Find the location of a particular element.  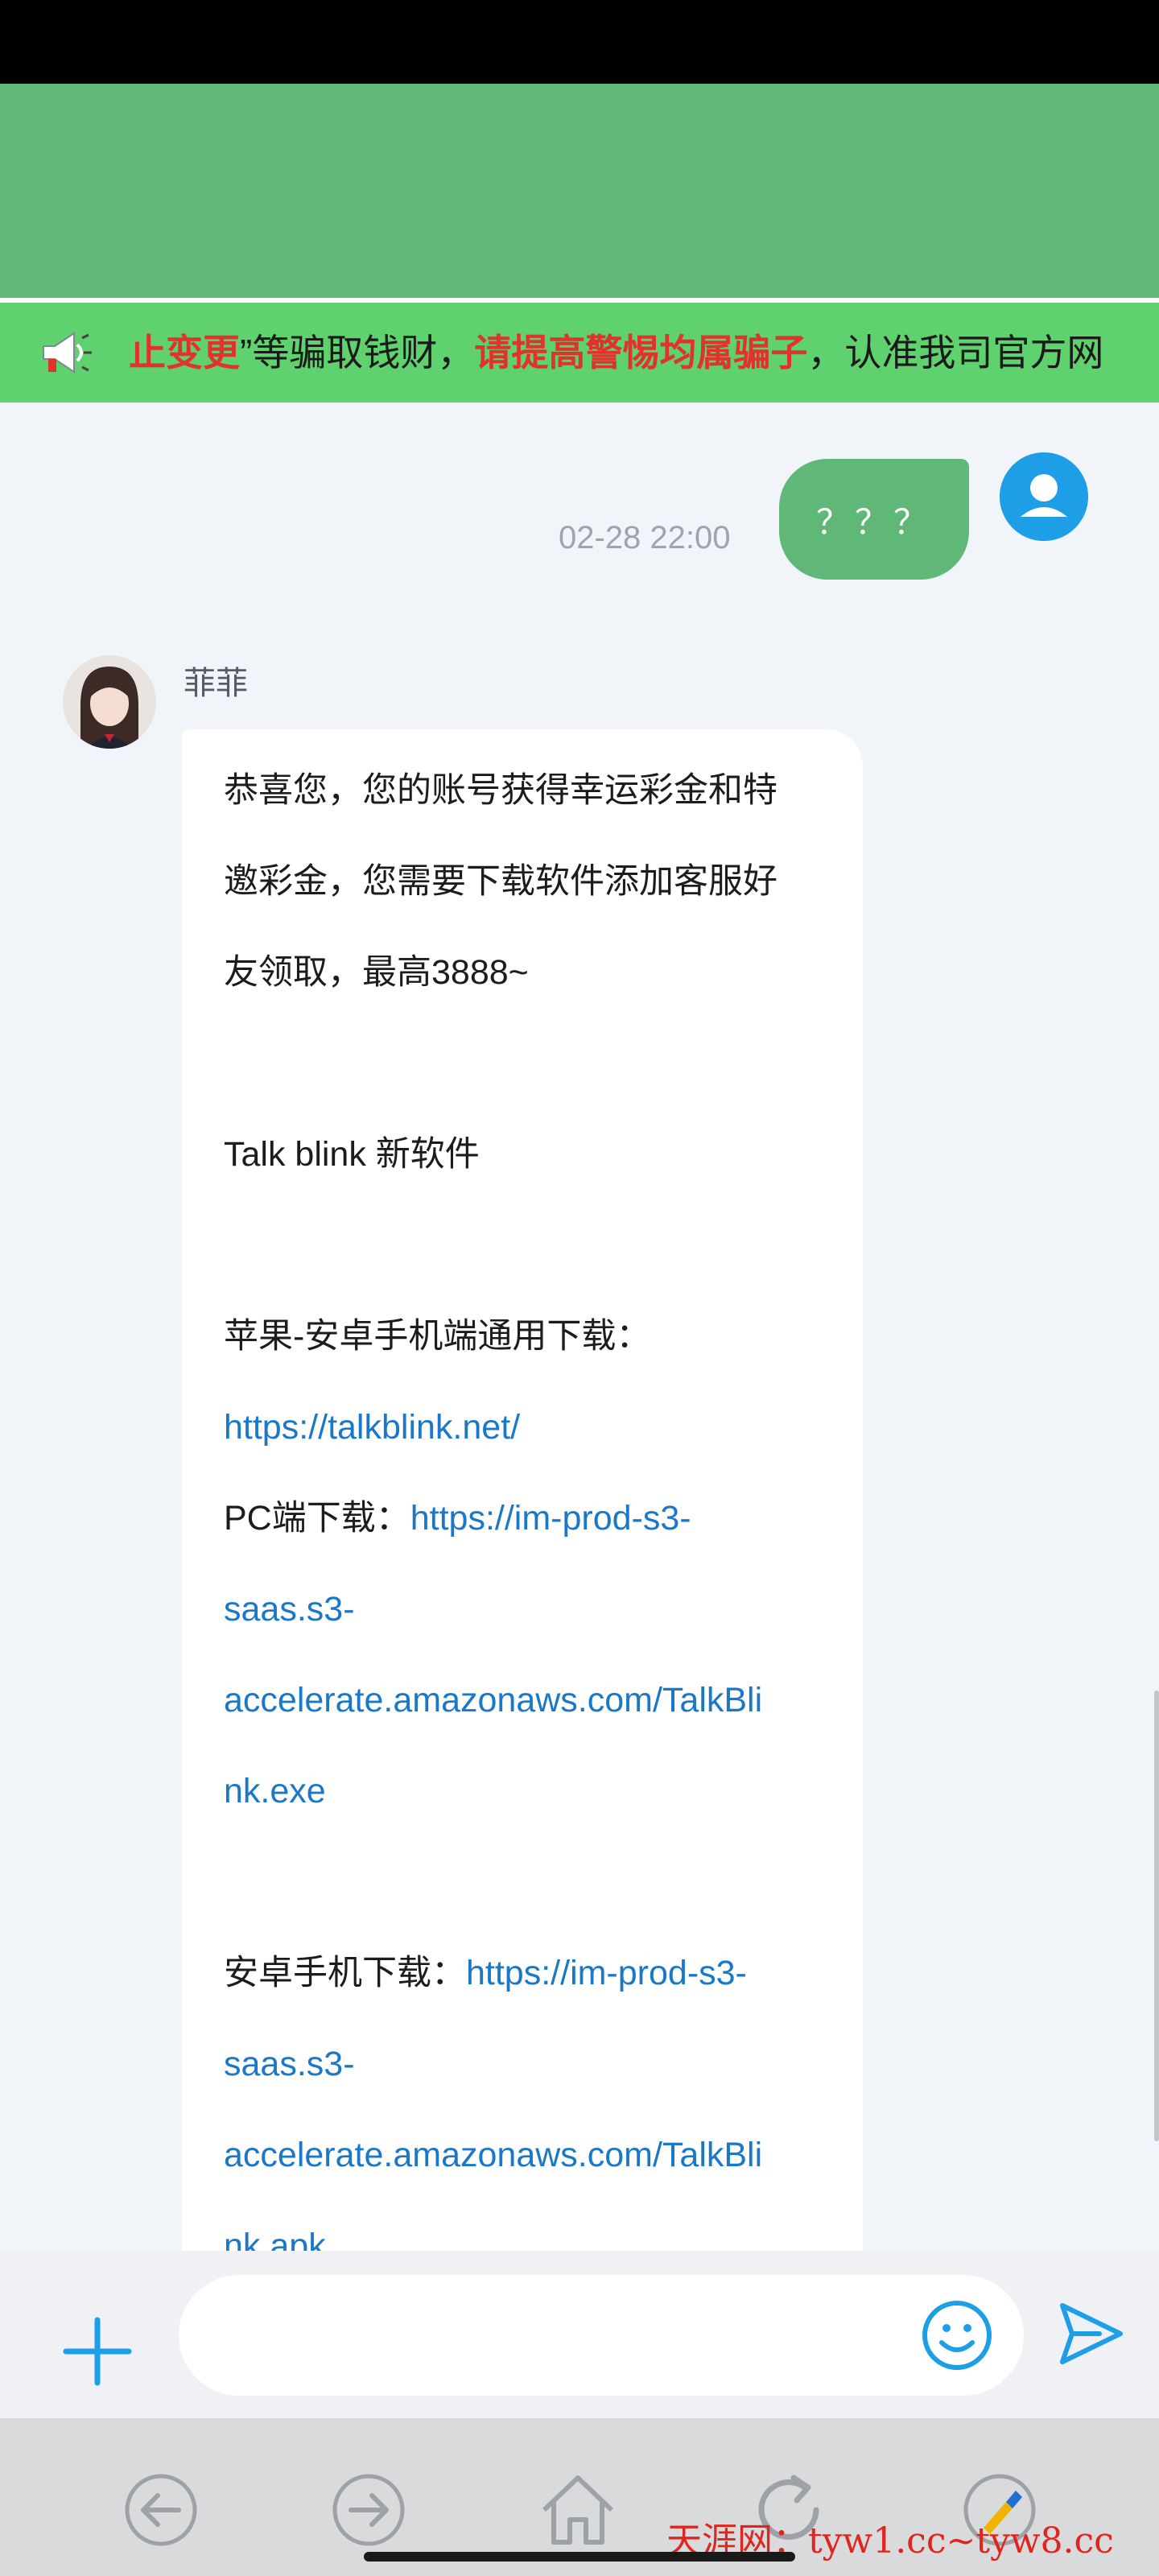

notice-red-2: 请提高警惕均属骗子 is located at coordinates (641, 353).